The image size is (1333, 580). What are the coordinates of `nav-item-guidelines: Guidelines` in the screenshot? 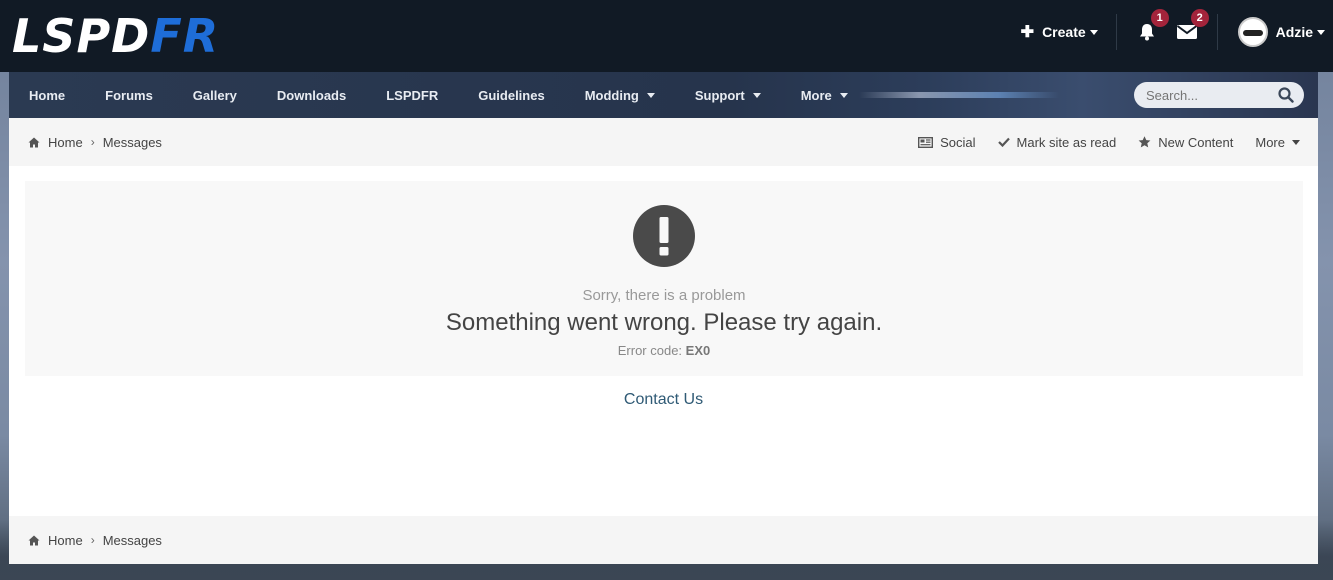 It's located at (511, 95).